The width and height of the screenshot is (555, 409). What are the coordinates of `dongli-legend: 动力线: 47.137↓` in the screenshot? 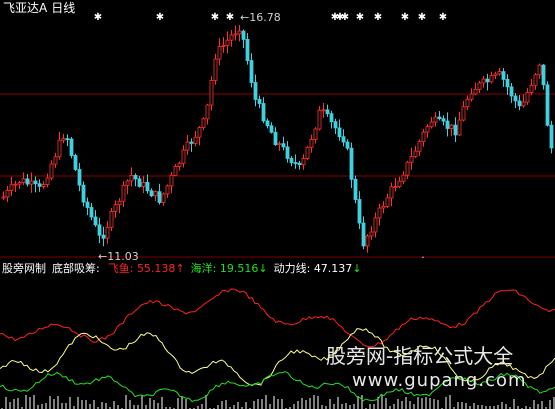 It's located at (318, 268).